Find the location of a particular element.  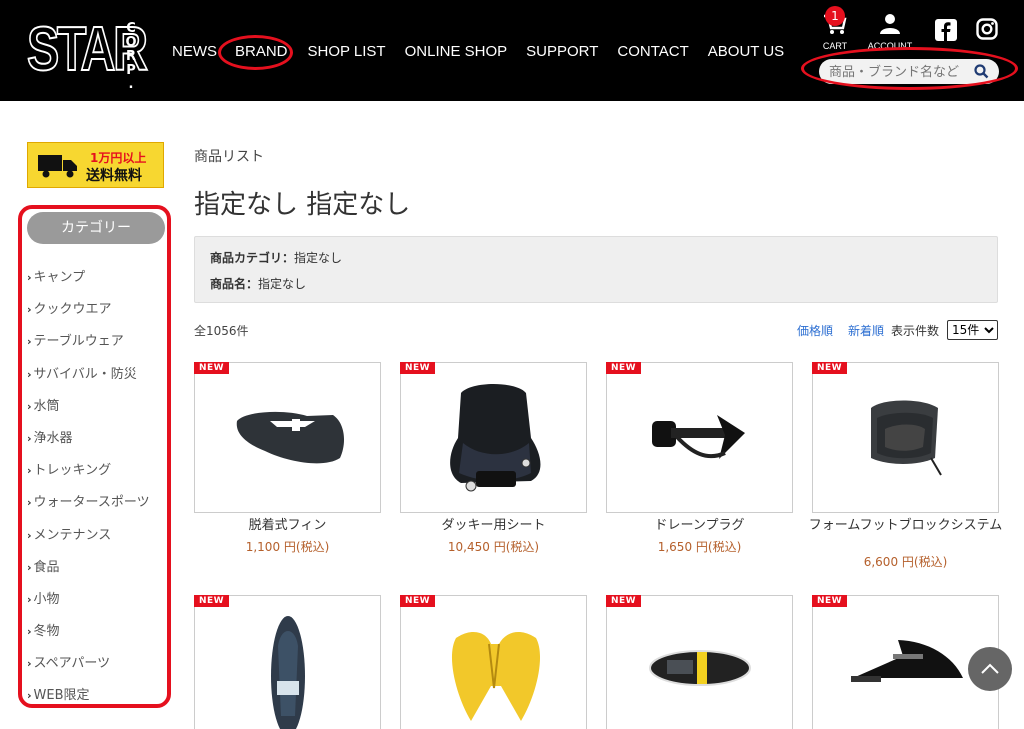

breadcrumb: 商品リスト is located at coordinates (229, 157).